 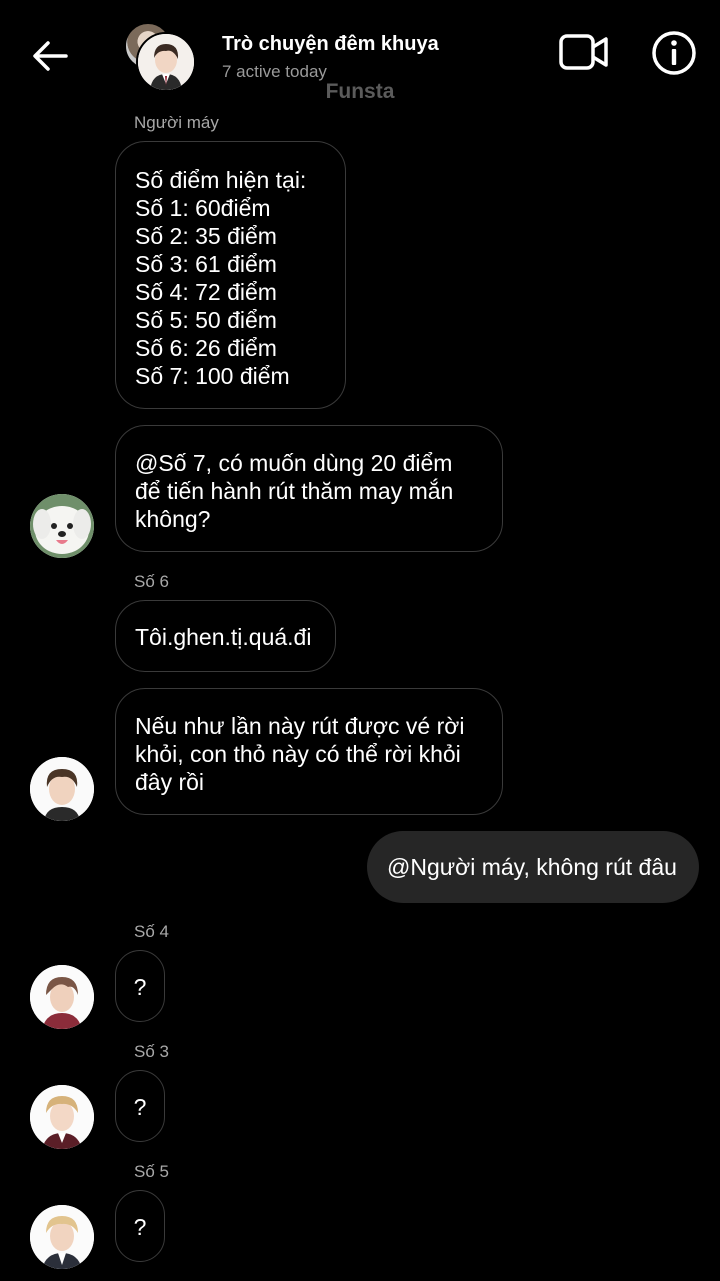 What do you see at coordinates (203, 208) in the screenshot?
I see `message-line: Số 1: 60điểm` at bounding box center [203, 208].